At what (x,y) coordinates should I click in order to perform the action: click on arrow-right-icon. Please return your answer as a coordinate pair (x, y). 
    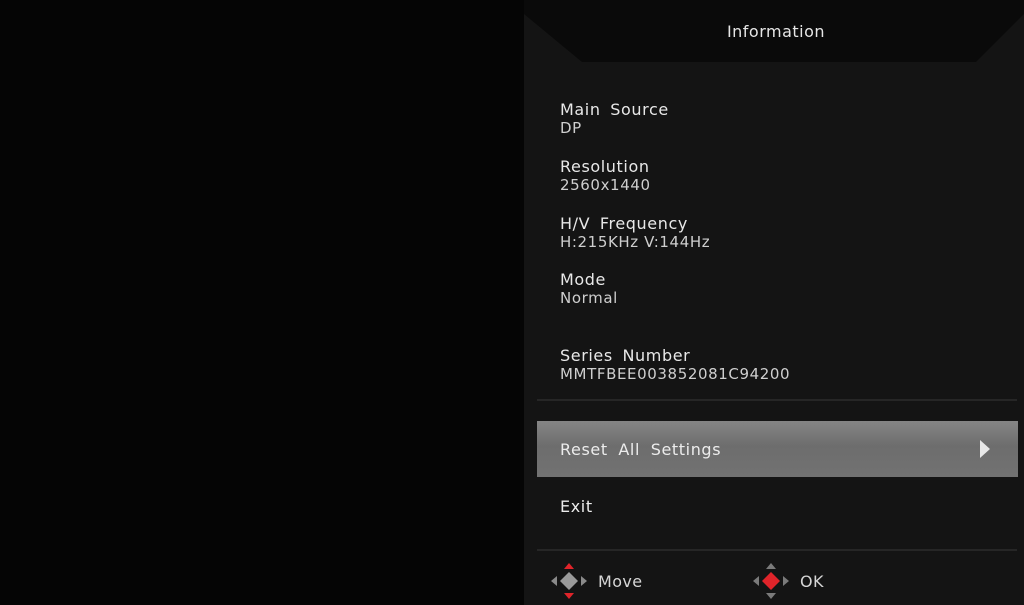
    Looking at the image, I should click on (985, 449).